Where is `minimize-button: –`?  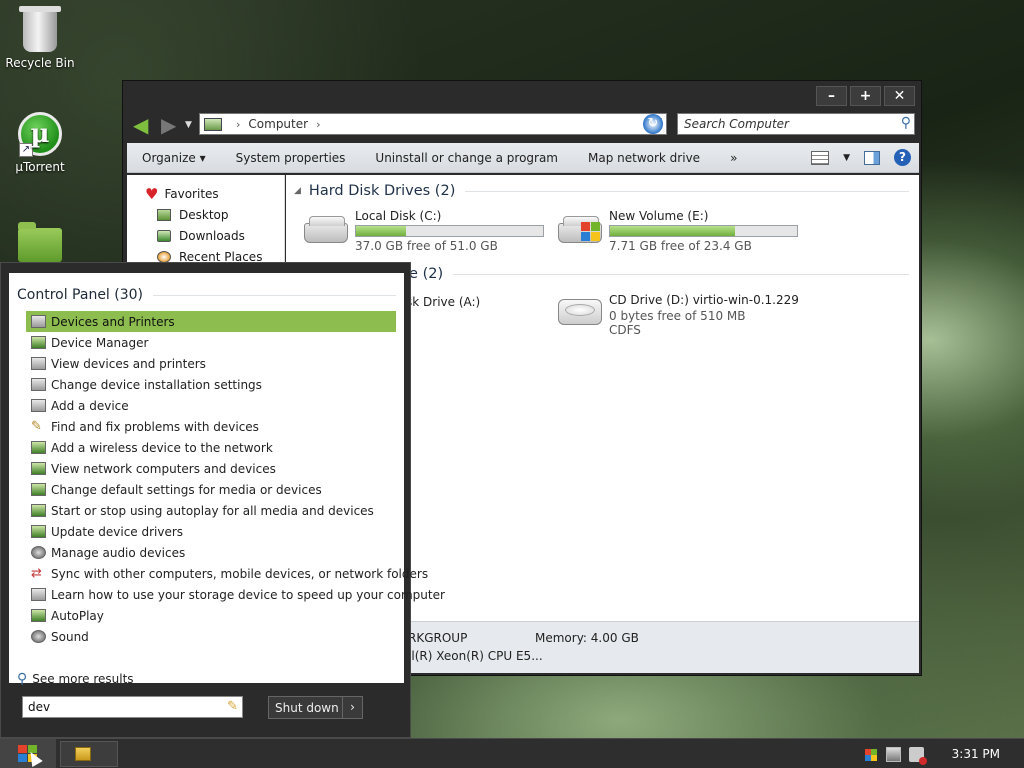
minimize-button: – is located at coordinates (831, 96).